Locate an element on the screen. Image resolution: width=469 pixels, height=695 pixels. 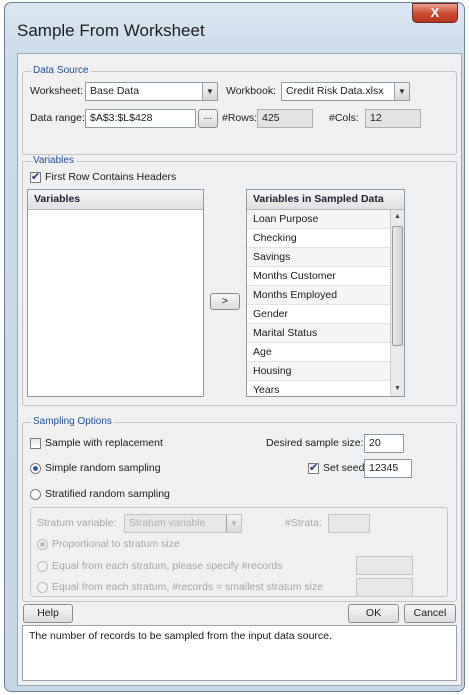
help-button: Help is located at coordinates (48, 613).